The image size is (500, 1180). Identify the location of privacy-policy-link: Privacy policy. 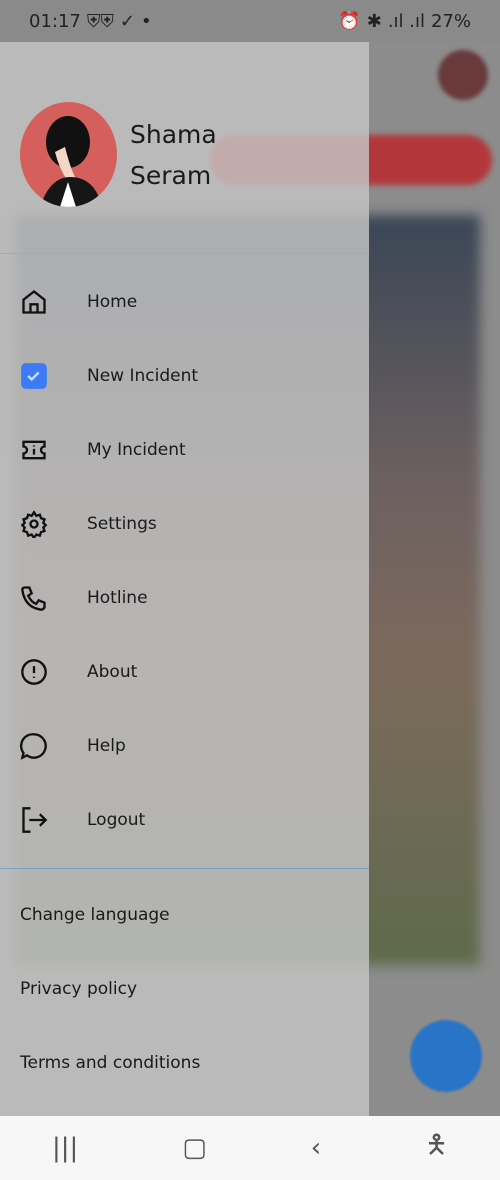
(78, 989).